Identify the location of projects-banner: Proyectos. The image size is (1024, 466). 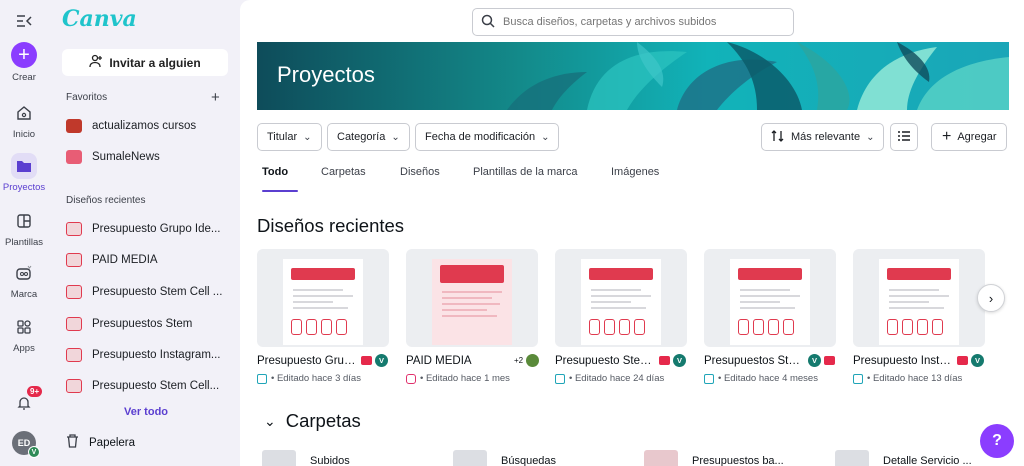
(633, 76).